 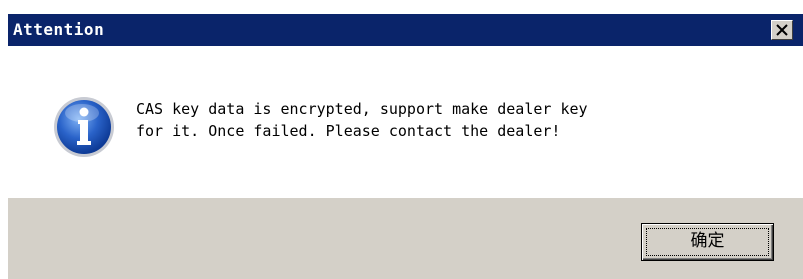 I want to click on close-icon, so click(x=782, y=30).